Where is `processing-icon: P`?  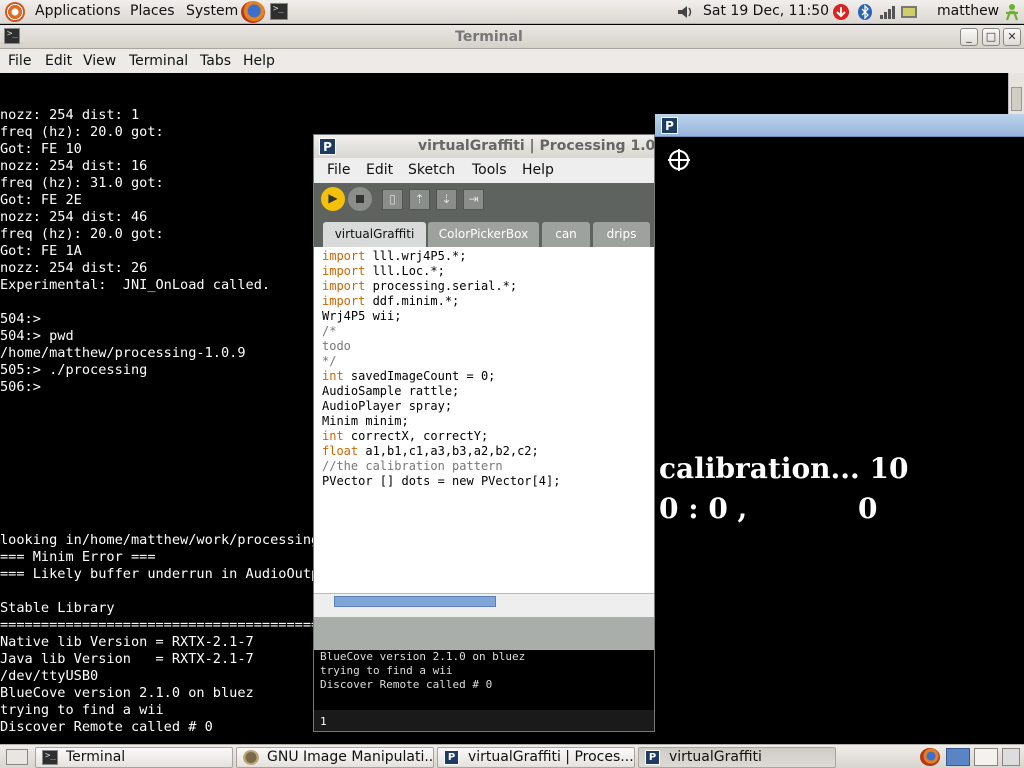
processing-icon: P is located at coordinates (451, 757).